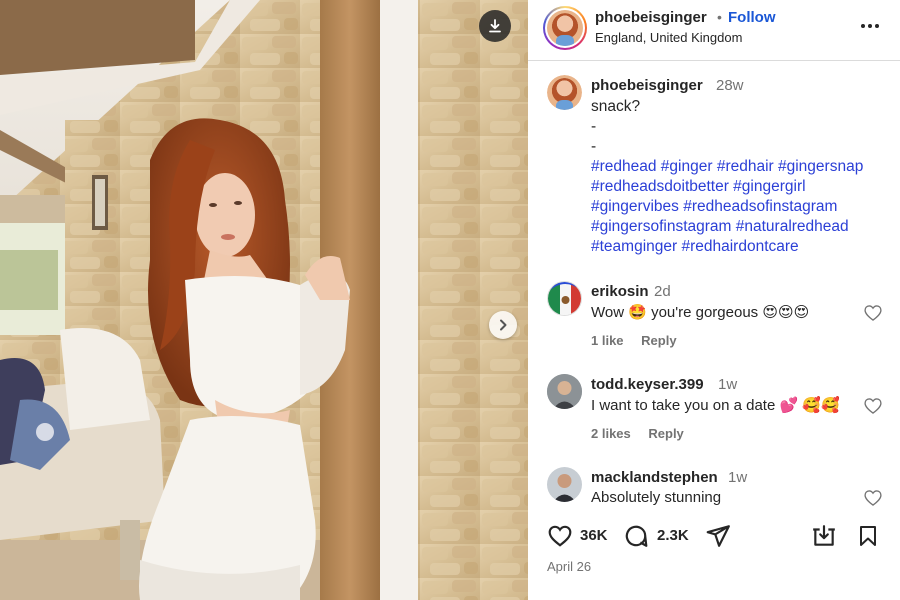  What do you see at coordinates (668, 37) in the screenshot?
I see `post-location: England, United Kingdom` at bounding box center [668, 37].